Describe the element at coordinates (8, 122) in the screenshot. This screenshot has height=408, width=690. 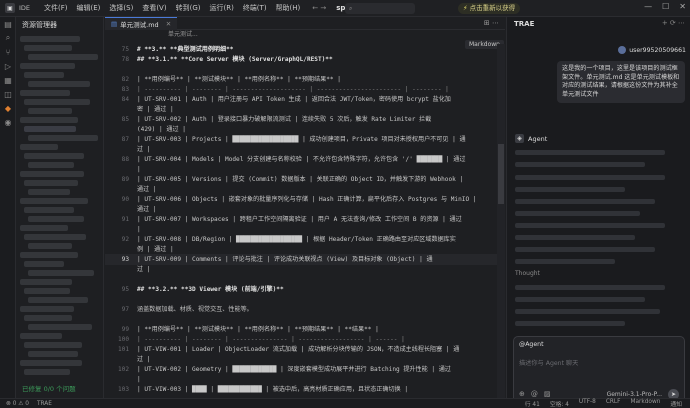
I see `account-icon: ◉` at that location.